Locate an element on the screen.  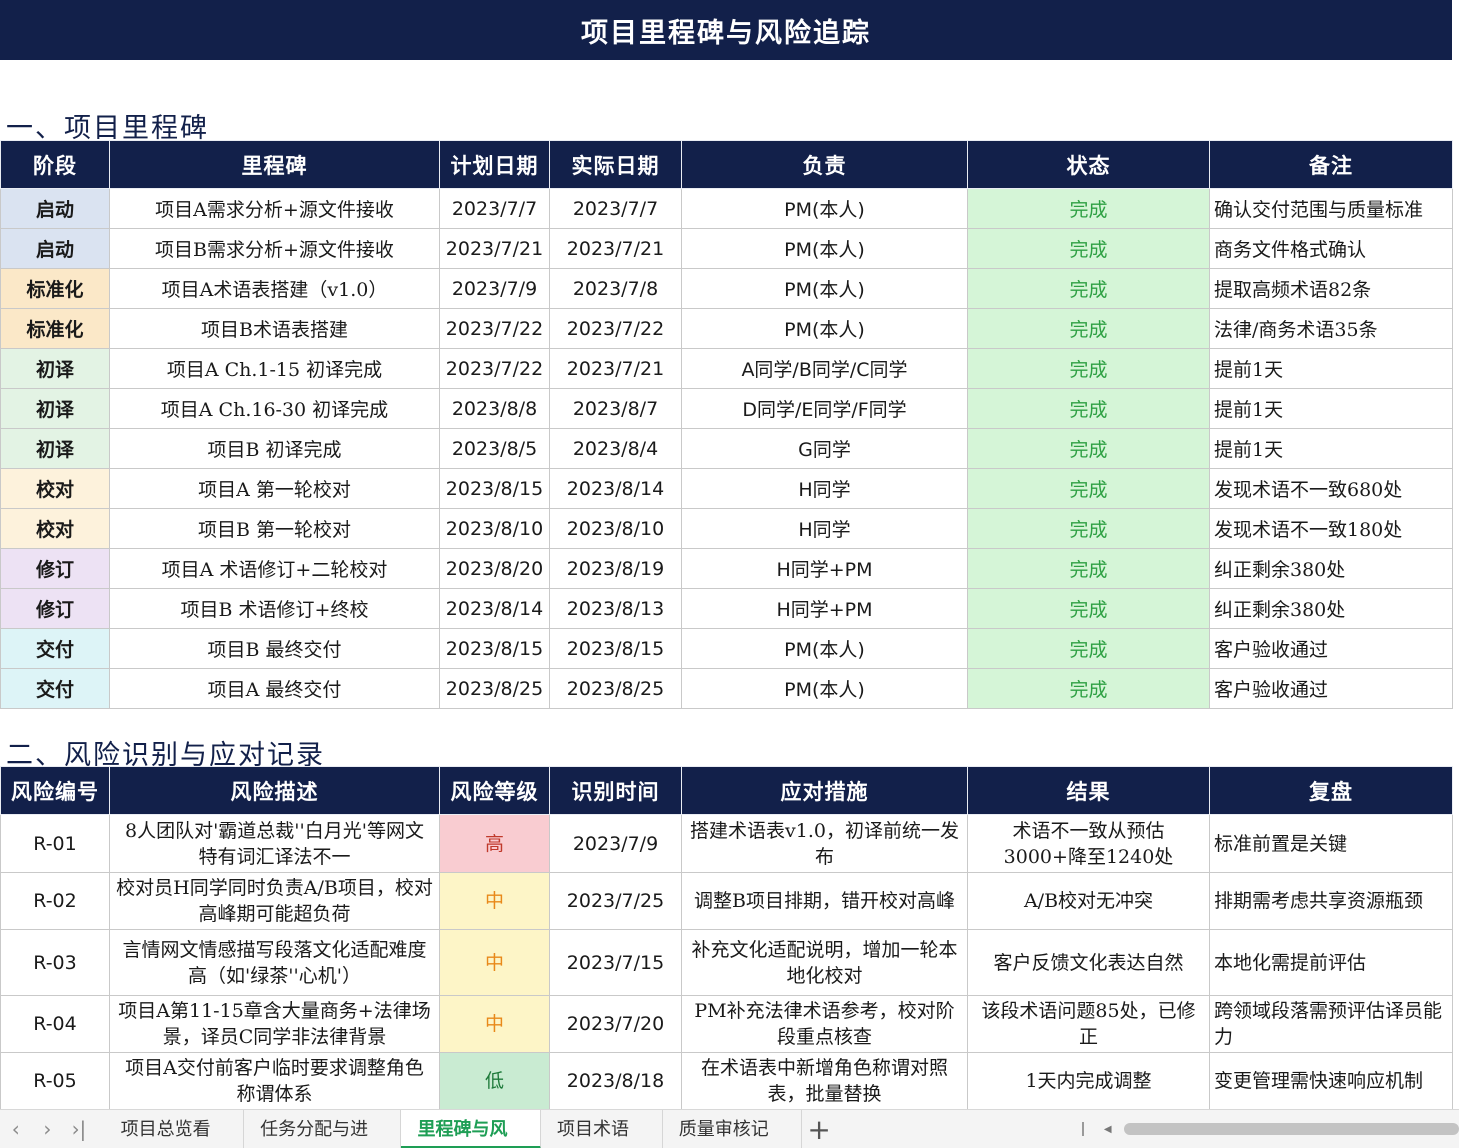
result-cell: 该段术语问题85处，已修正 is located at coordinates (1088, 1024).